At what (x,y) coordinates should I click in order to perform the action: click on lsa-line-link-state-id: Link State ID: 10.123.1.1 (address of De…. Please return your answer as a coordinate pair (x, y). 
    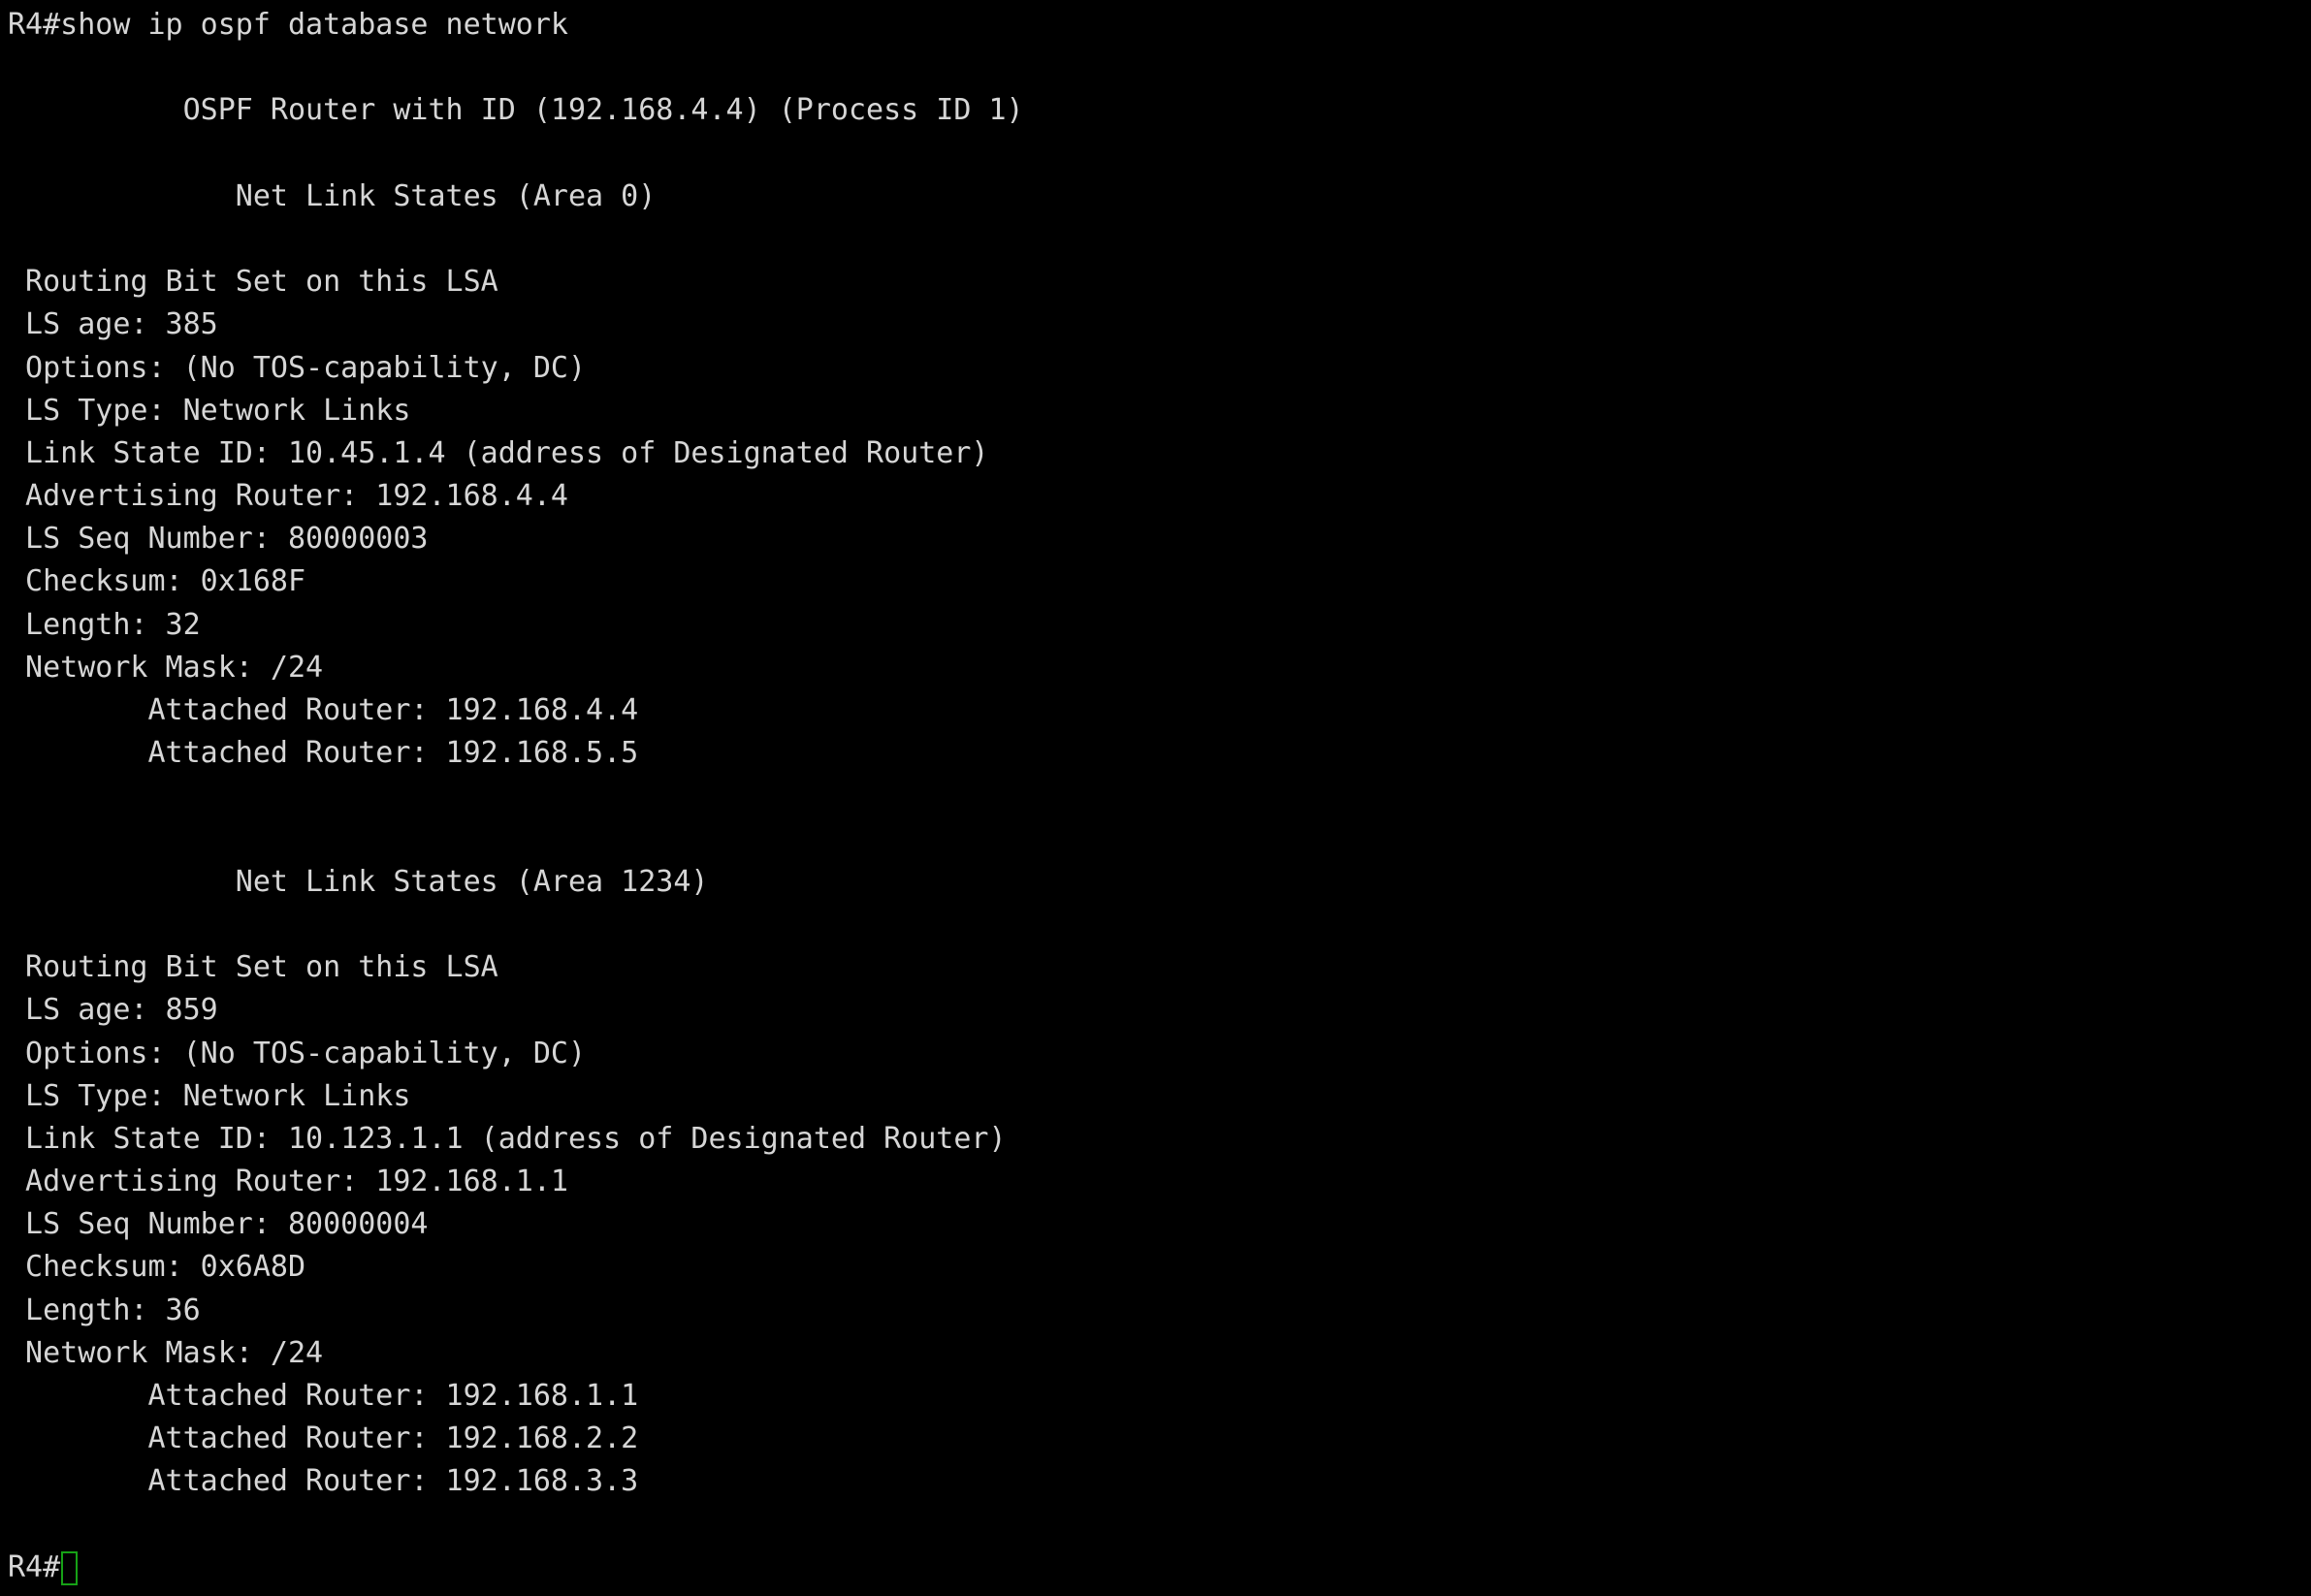
    Looking at the image, I should click on (508, 1138).